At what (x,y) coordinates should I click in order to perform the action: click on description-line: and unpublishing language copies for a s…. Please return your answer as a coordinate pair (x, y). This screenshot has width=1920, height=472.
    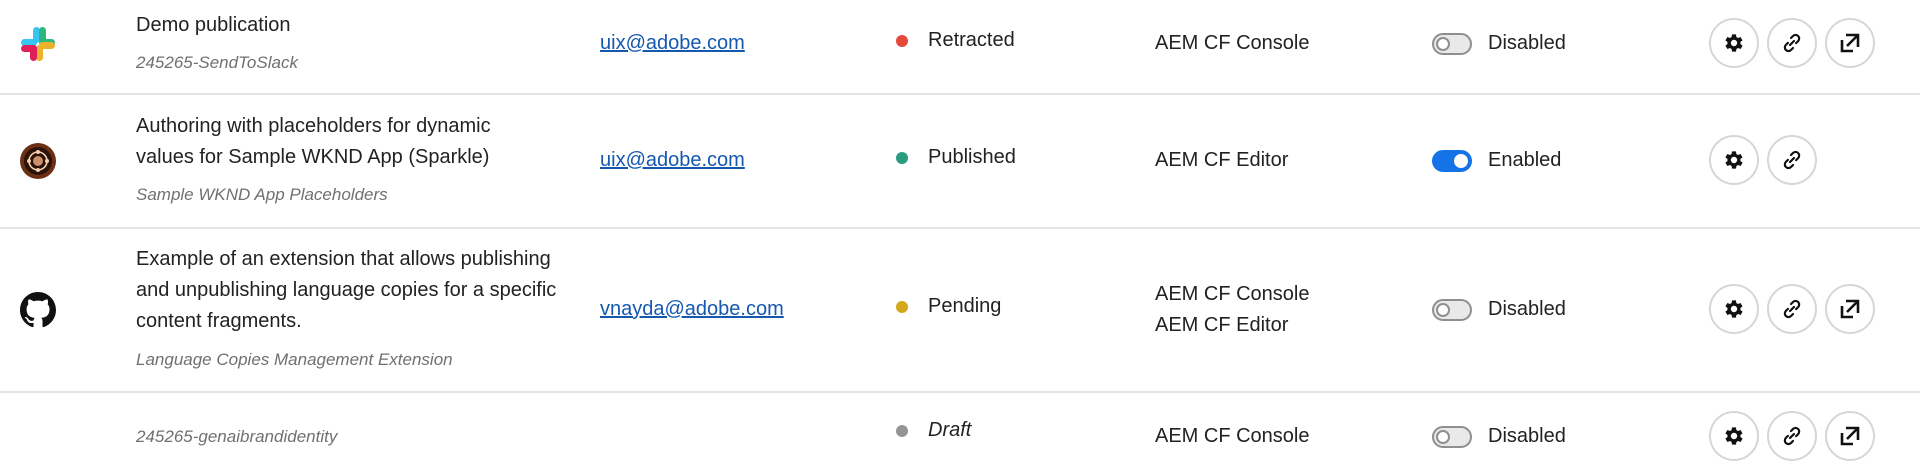
    Looking at the image, I should click on (346, 290).